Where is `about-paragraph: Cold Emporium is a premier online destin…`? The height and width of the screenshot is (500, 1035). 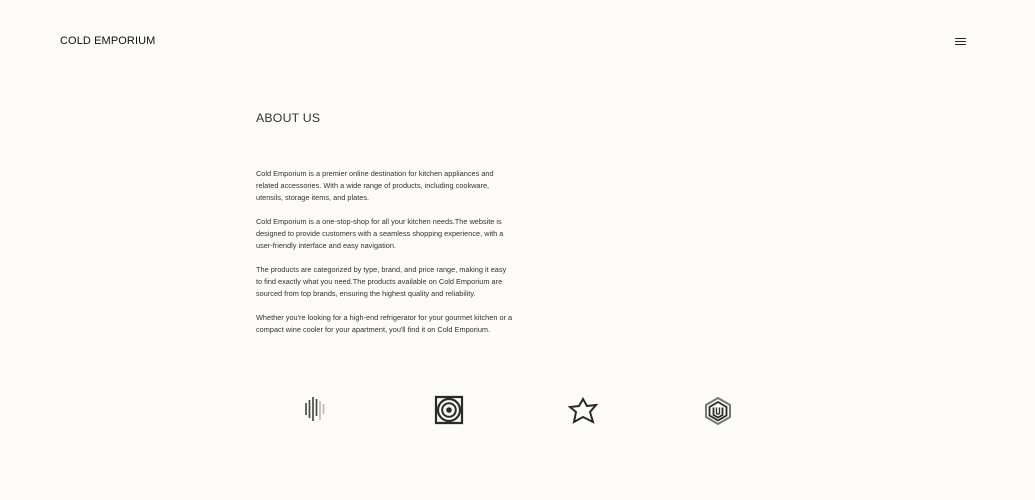 about-paragraph: Cold Emporium is a premier online destin… is located at coordinates (375, 185).